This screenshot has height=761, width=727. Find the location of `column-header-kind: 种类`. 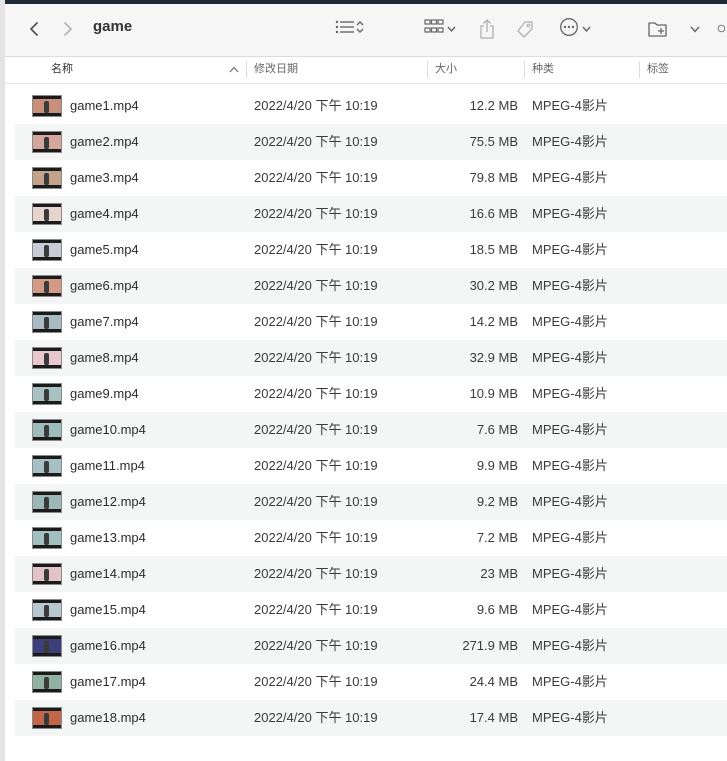

column-header-kind: 种类 is located at coordinates (543, 69).